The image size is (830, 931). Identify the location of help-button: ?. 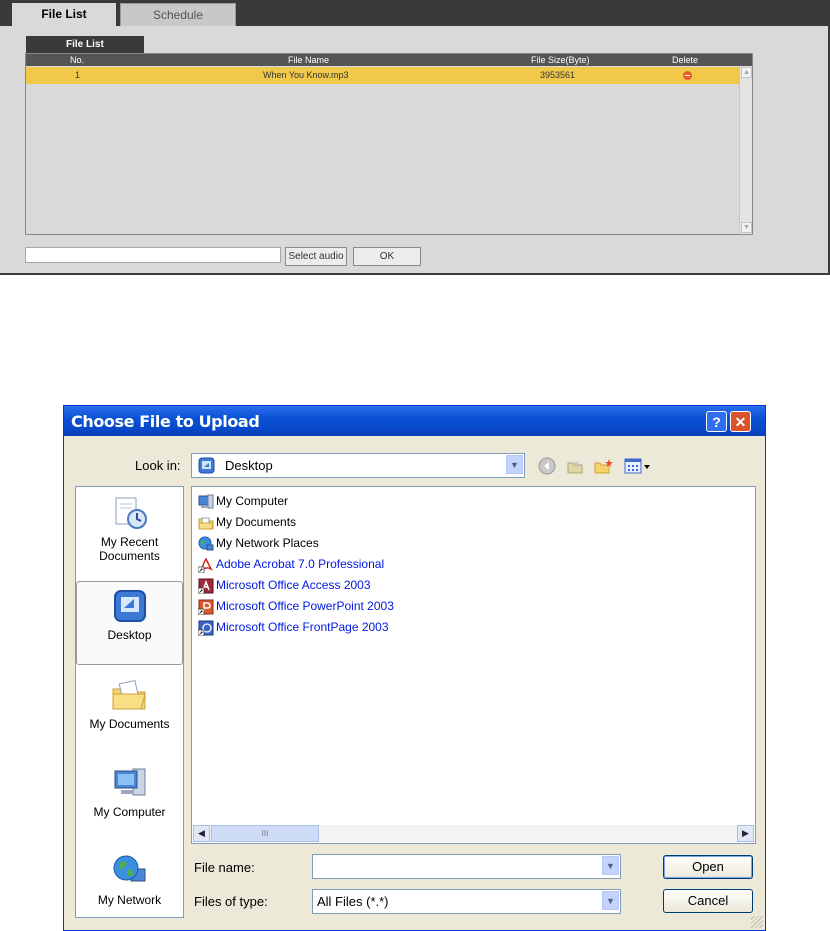
(716, 421).